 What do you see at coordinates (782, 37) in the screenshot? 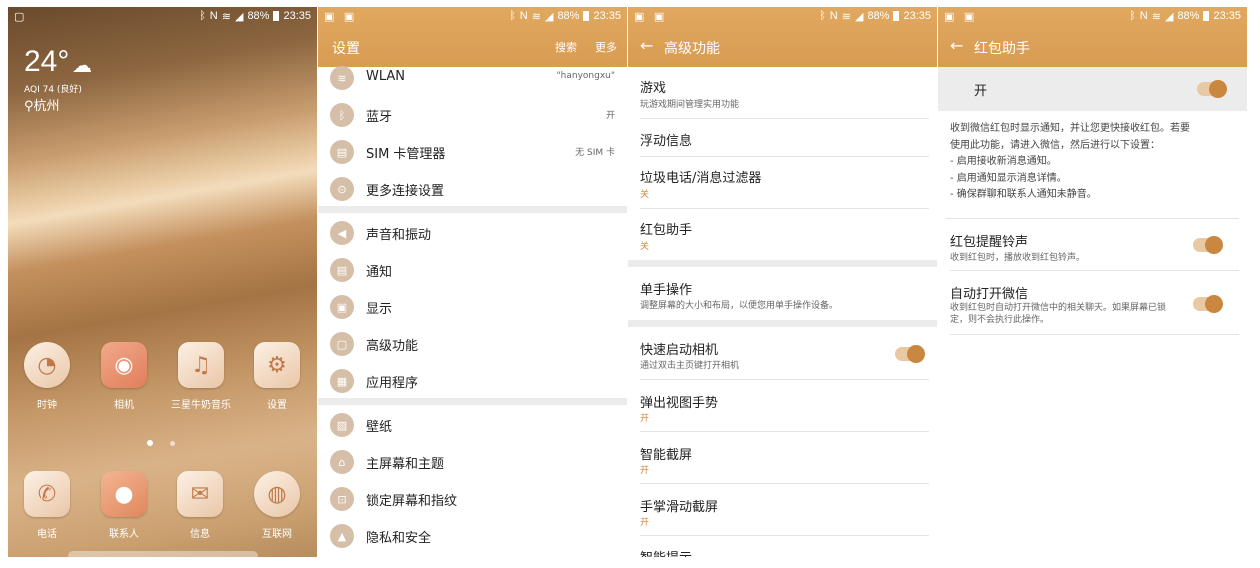
I see `advanced-header: ▣ ▣ ᛒ N ≋ ◢ 88% 23:35 ← 高级功能` at bounding box center [782, 37].